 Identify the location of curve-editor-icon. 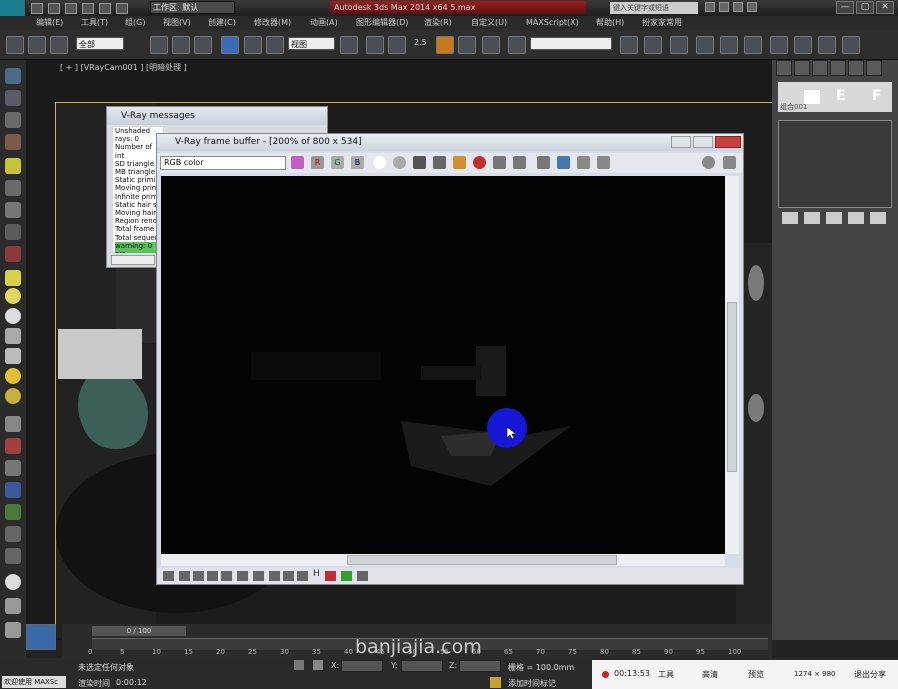
(705, 45).